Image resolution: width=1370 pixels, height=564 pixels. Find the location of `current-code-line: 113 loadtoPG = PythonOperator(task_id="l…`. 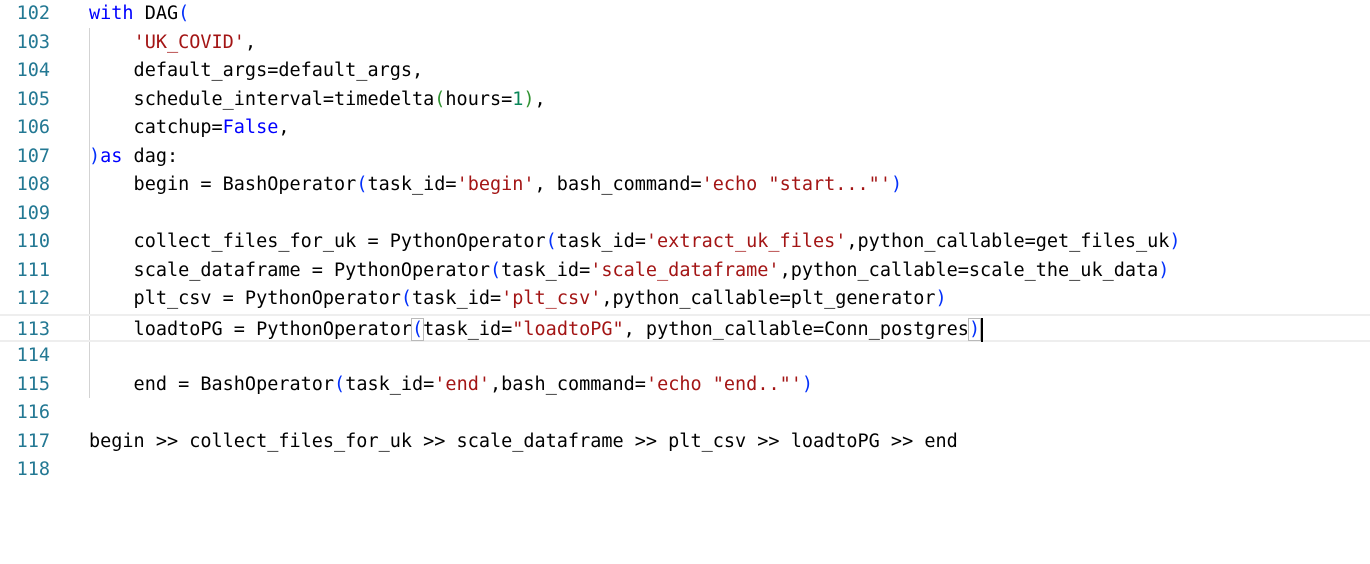

current-code-line: 113 loadtoPG = PythonOperator(task_id="l… is located at coordinates (685, 329).